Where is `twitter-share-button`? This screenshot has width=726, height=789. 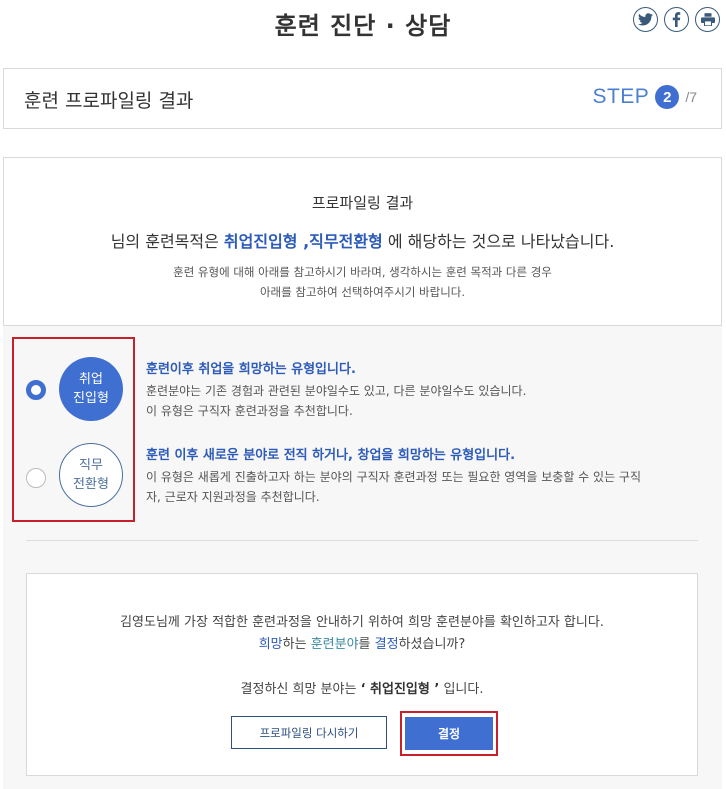
twitter-share-button is located at coordinates (645, 19).